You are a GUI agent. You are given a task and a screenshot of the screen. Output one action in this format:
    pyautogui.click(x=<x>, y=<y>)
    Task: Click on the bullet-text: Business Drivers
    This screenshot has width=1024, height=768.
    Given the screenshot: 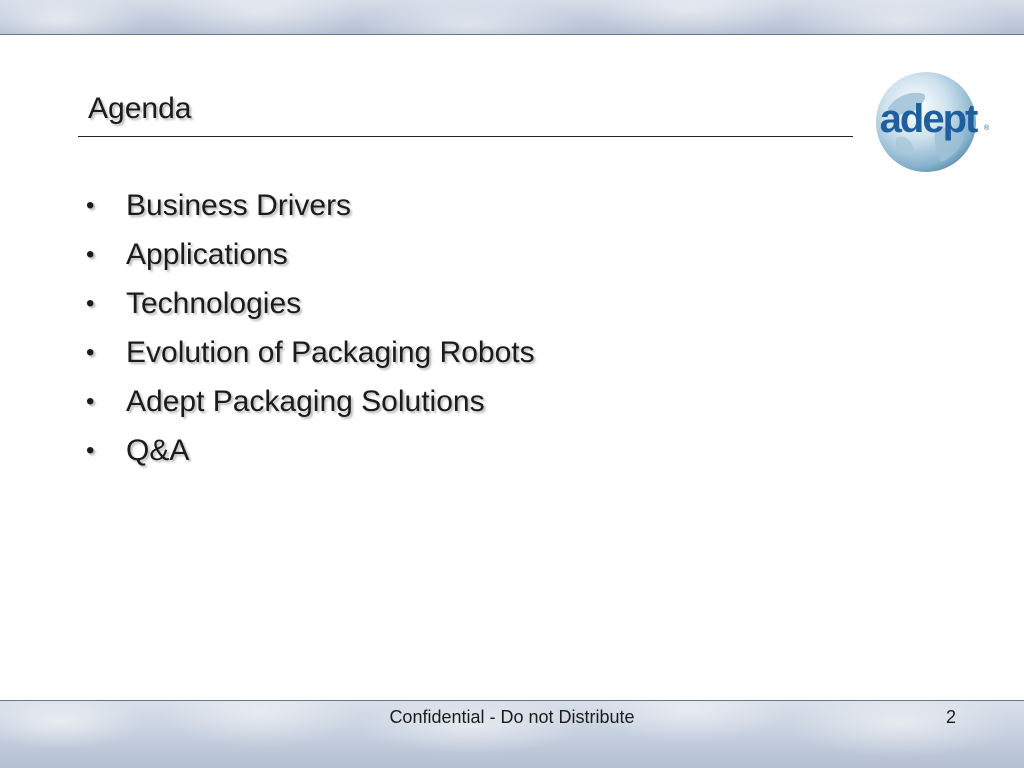 What is the action you would take?
    pyautogui.click(x=239, y=205)
    